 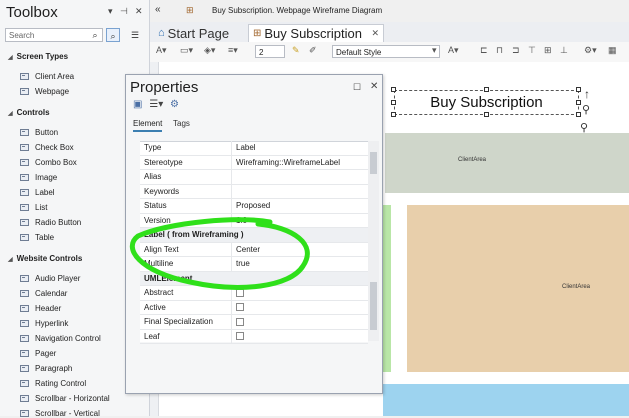 What do you see at coordinates (254, 162) in the screenshot?
I see `property-row: Stereotype Wireframing::WireframeLabel` at bounding box center [254, 162].